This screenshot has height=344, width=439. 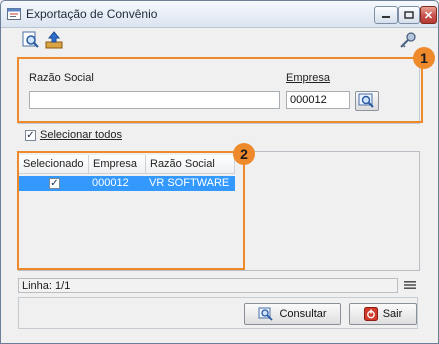 I want to click on minimize-button, so click(x=386, y=15).